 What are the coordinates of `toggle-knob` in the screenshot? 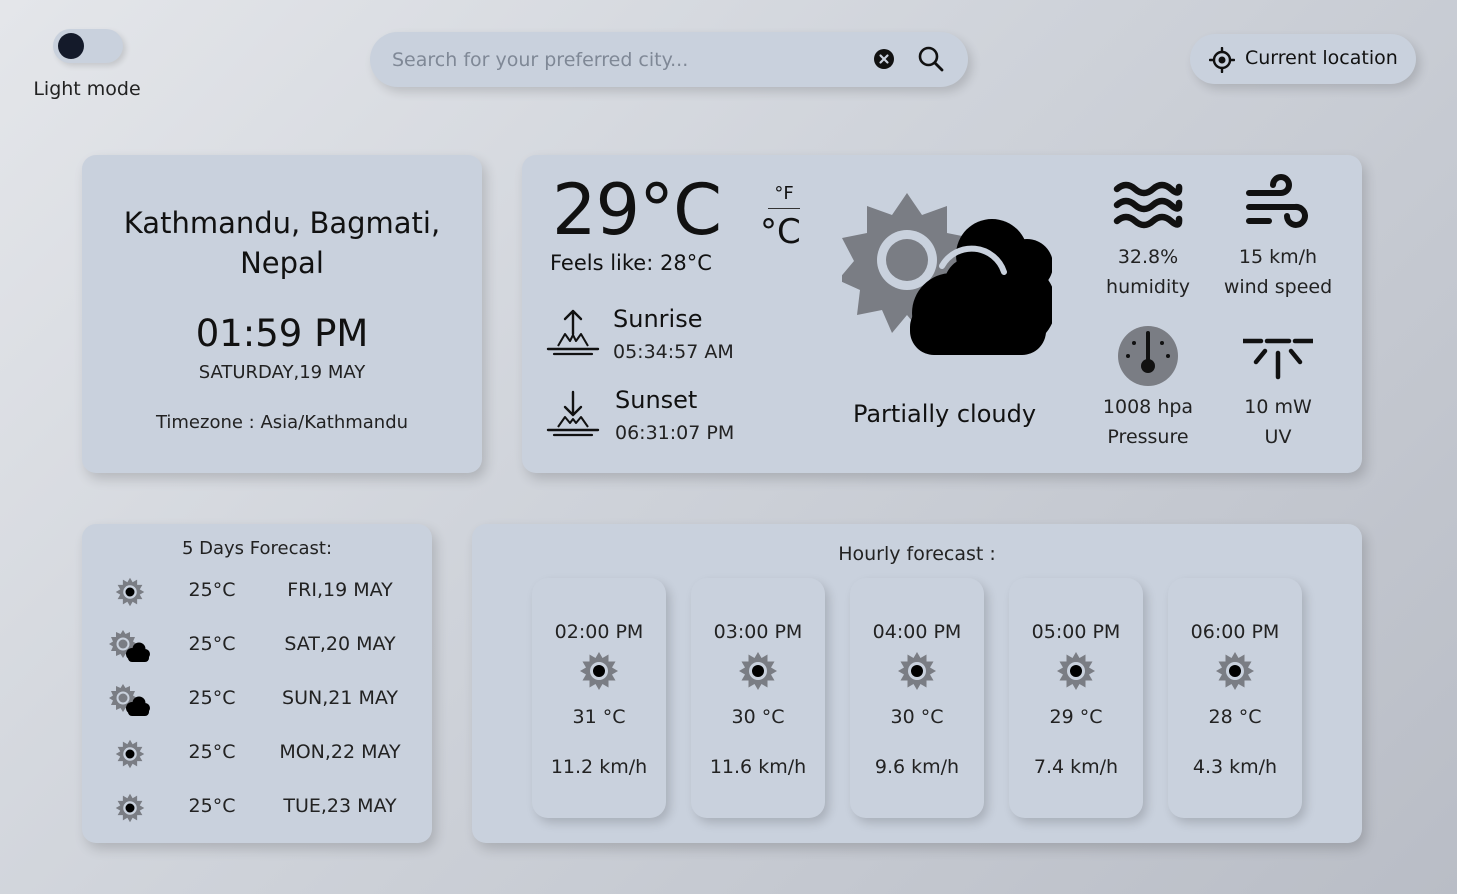 It's located at (71, 46).